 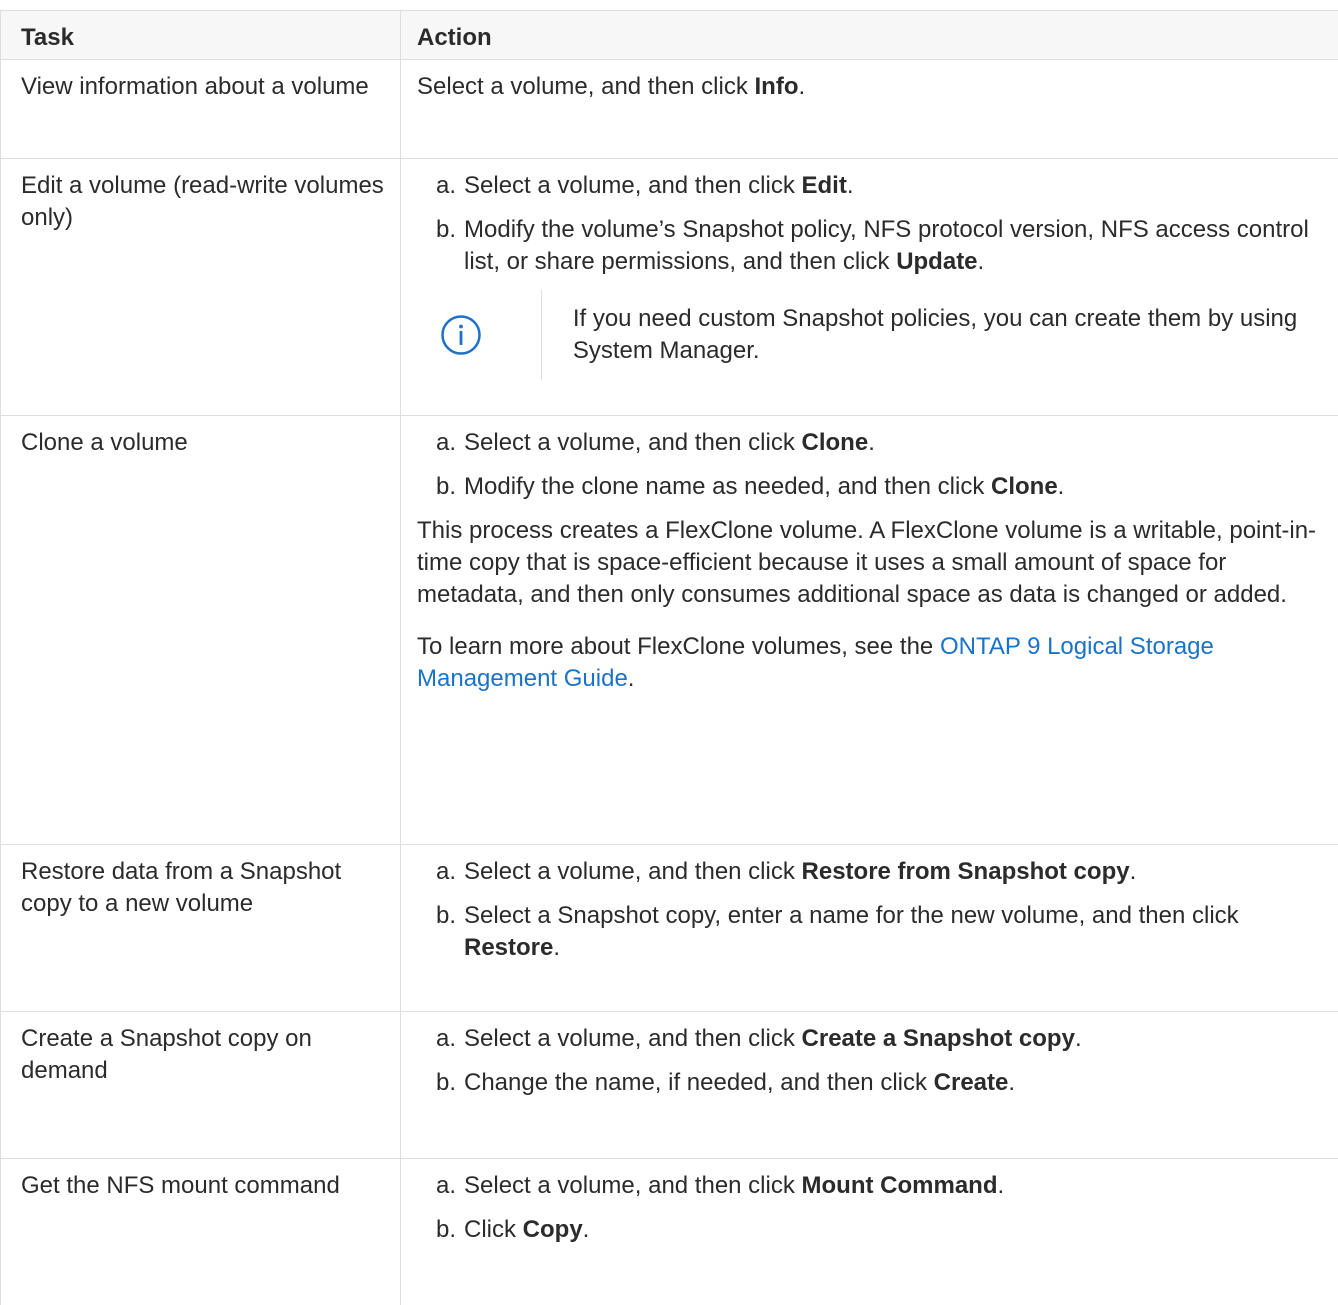 What do you see at coordinates (541, 335) in the screenshot?
I see `note-divider` at bounding box center [541, 335].